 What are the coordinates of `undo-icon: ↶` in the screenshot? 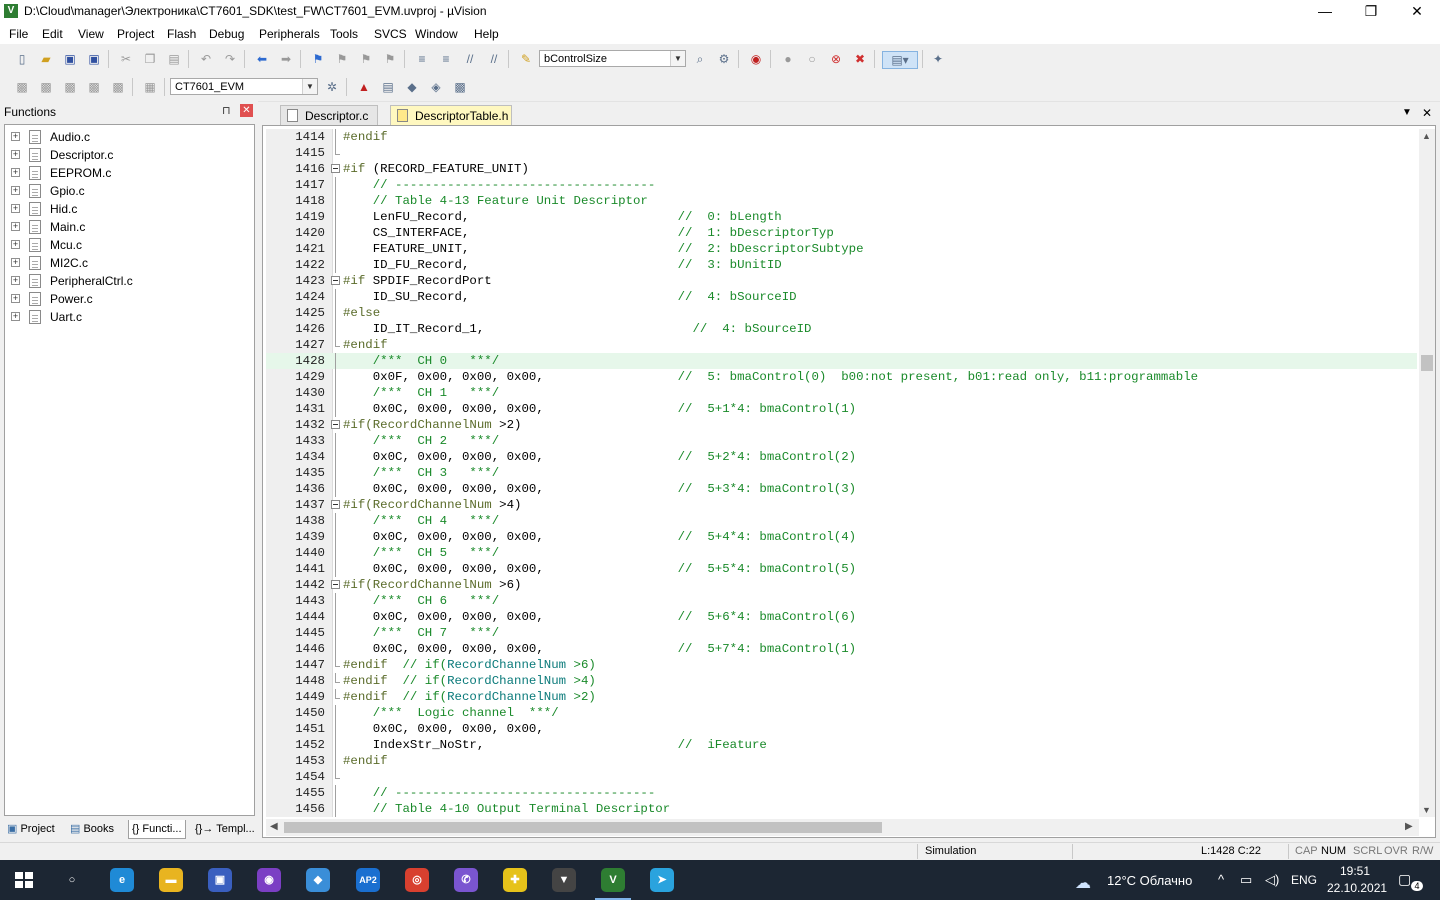 It's located at (206, 59).